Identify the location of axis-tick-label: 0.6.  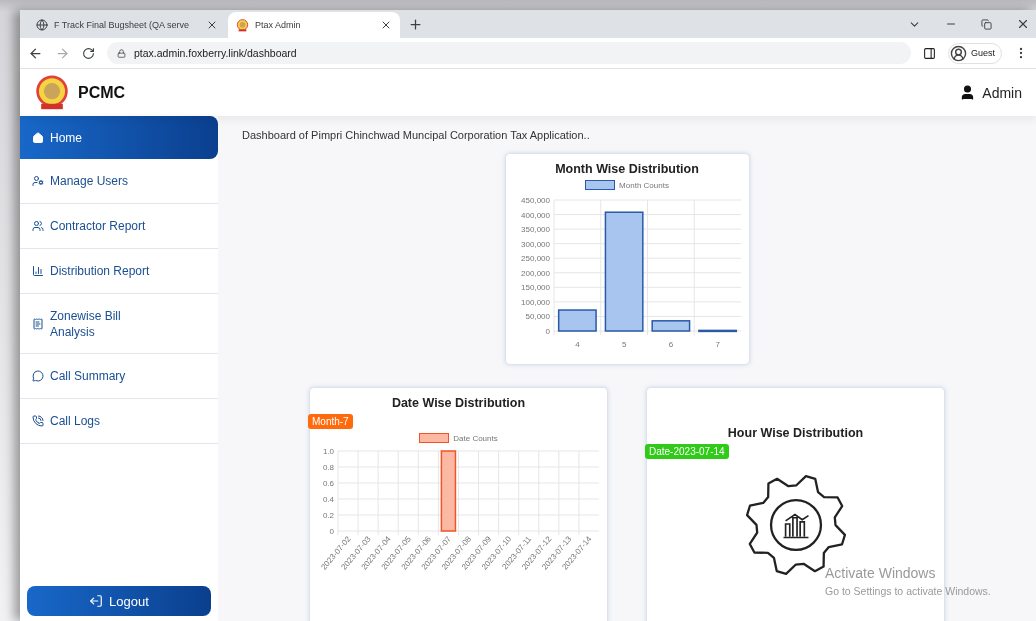
(328, 483).